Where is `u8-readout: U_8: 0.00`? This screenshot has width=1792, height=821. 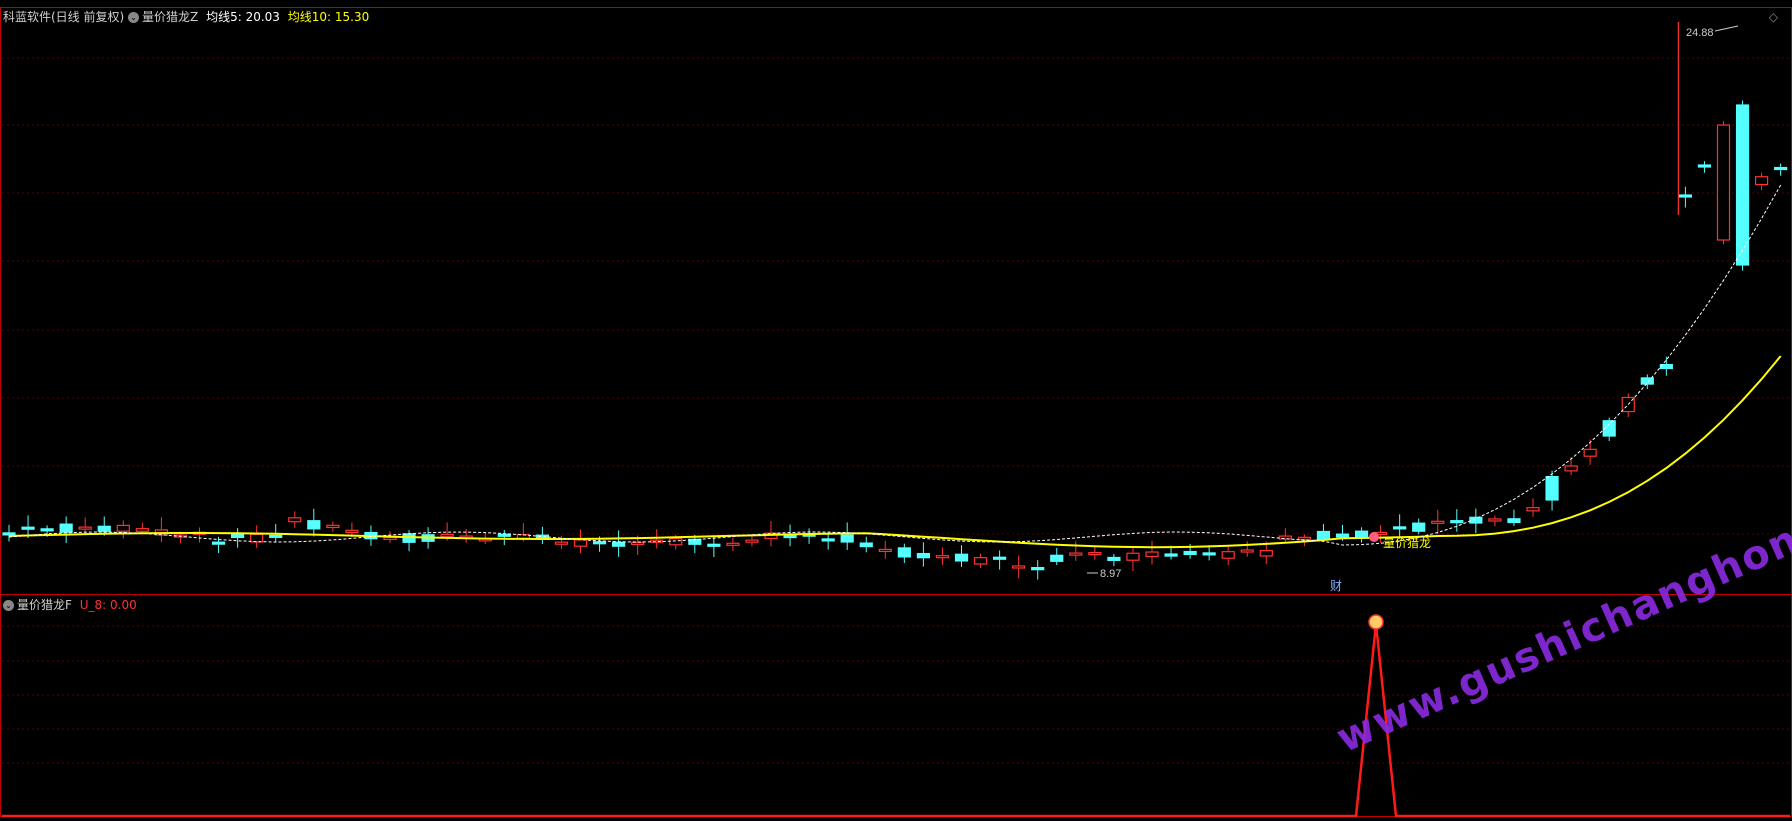 u8-readout: U_8: 0.00 is located at coordinates (108, 605).